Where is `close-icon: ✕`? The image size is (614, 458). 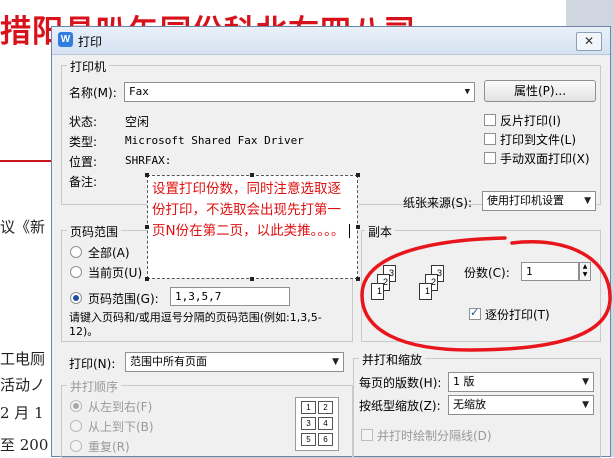
close-icon: ✕ is located at coordinates (589, 41).